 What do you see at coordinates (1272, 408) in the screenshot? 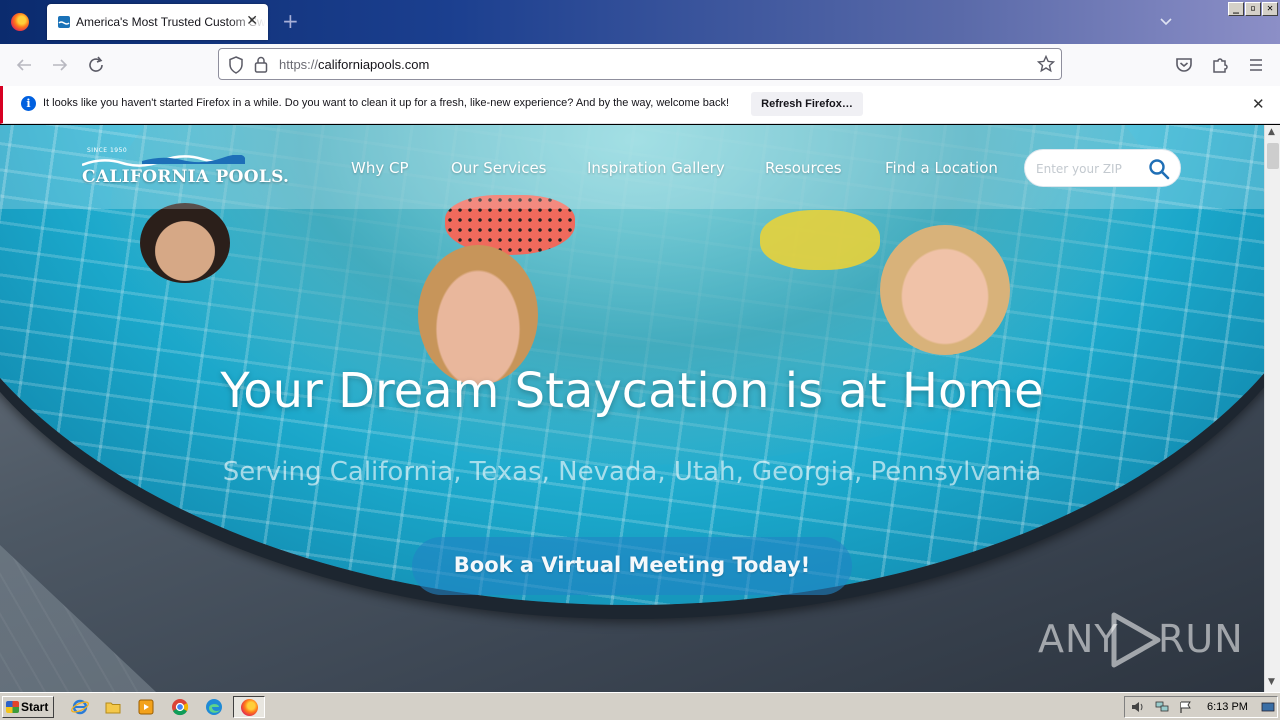
I see `page-scrollbar: ▲ ▼` at bounding box center [1272, 408].